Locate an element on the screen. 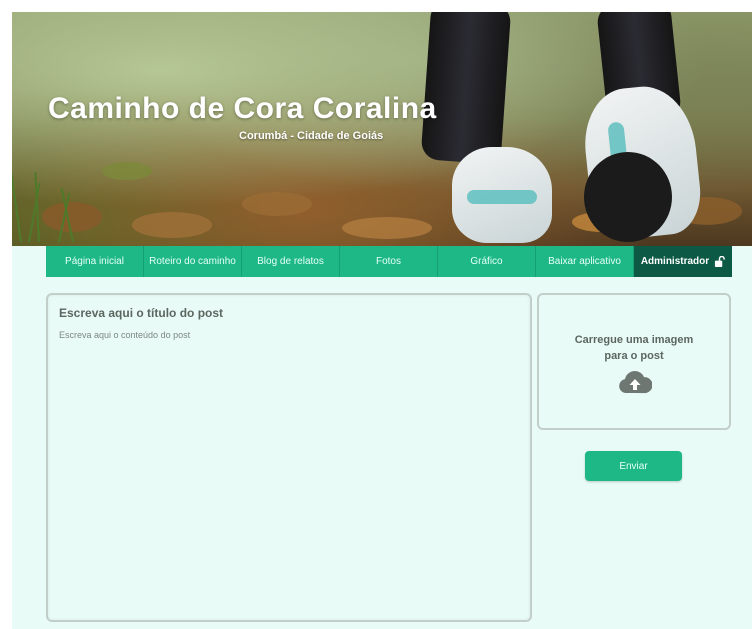 This screenshot has height=629, width=752. nav-item-chart: Gráfico is located at coordinates (487, 261).